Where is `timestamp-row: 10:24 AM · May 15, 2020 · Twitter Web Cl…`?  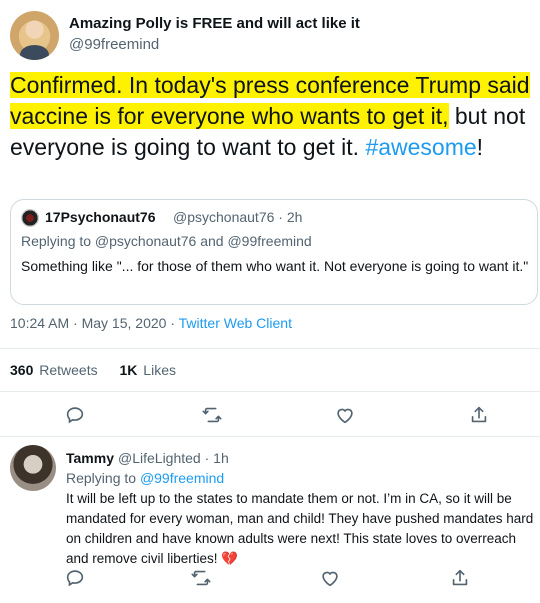
timestamp-row: 10:24 AM · May 15, 2020 · Twitter Web Cl… is located at coordinates (151, 323).